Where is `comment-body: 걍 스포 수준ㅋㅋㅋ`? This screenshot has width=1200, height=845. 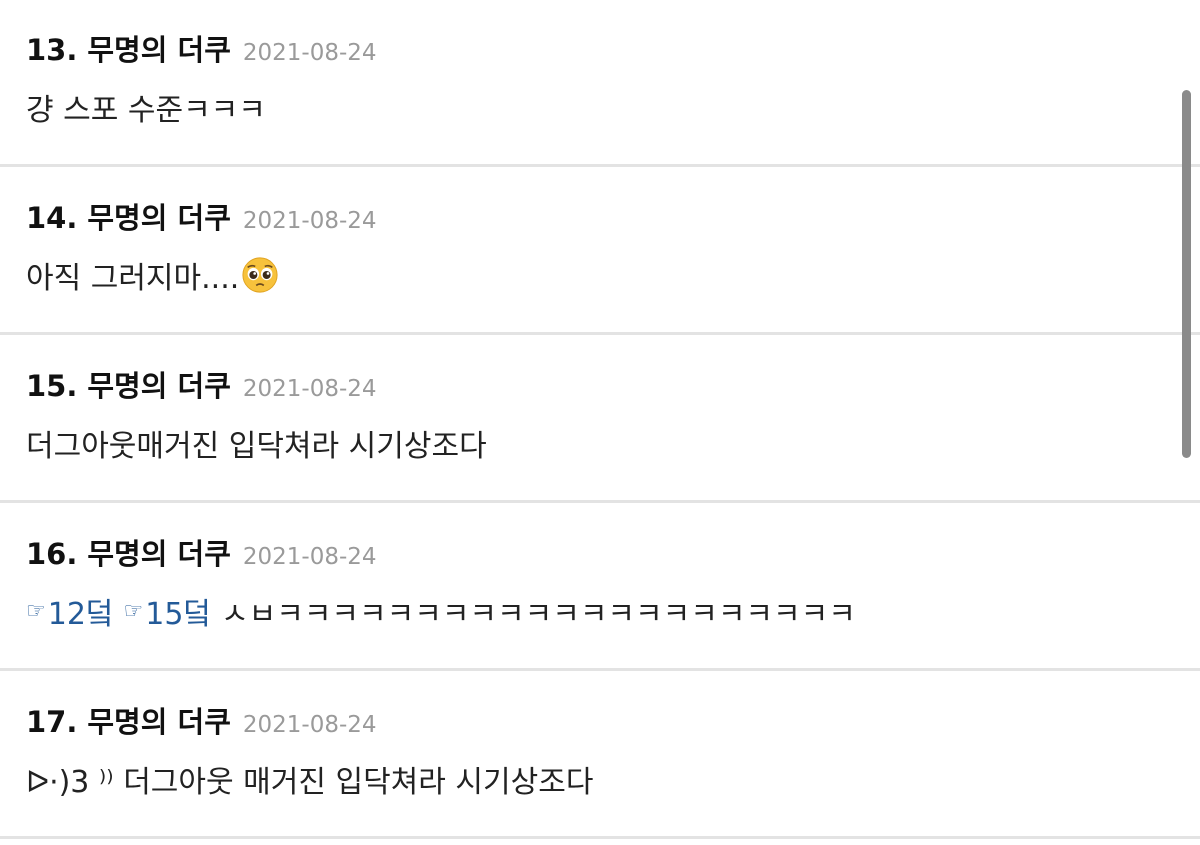 comment-body: 걍 스포 수준ㅋㅋㅋ is located at coordinates (146, 107).